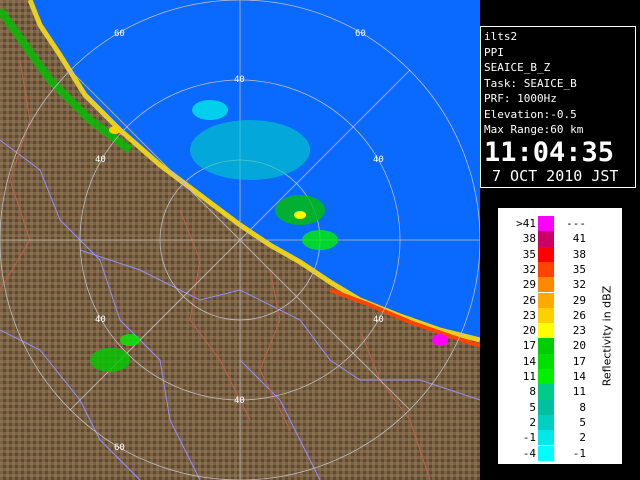 The height and width of the screenshot is (480, 640). Describe the element at coordinates (529, 331) in the screenshot. I see `legend-low-value: 20` at that location.